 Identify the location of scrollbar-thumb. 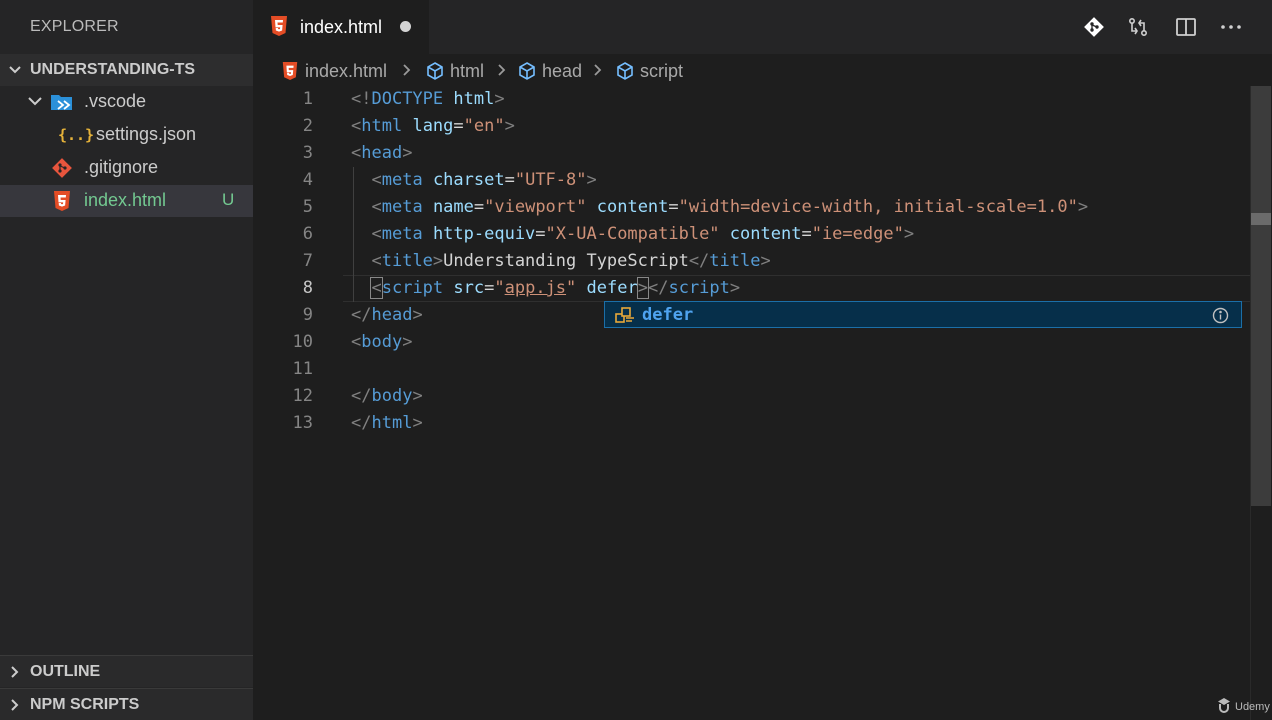
(1261, 296).